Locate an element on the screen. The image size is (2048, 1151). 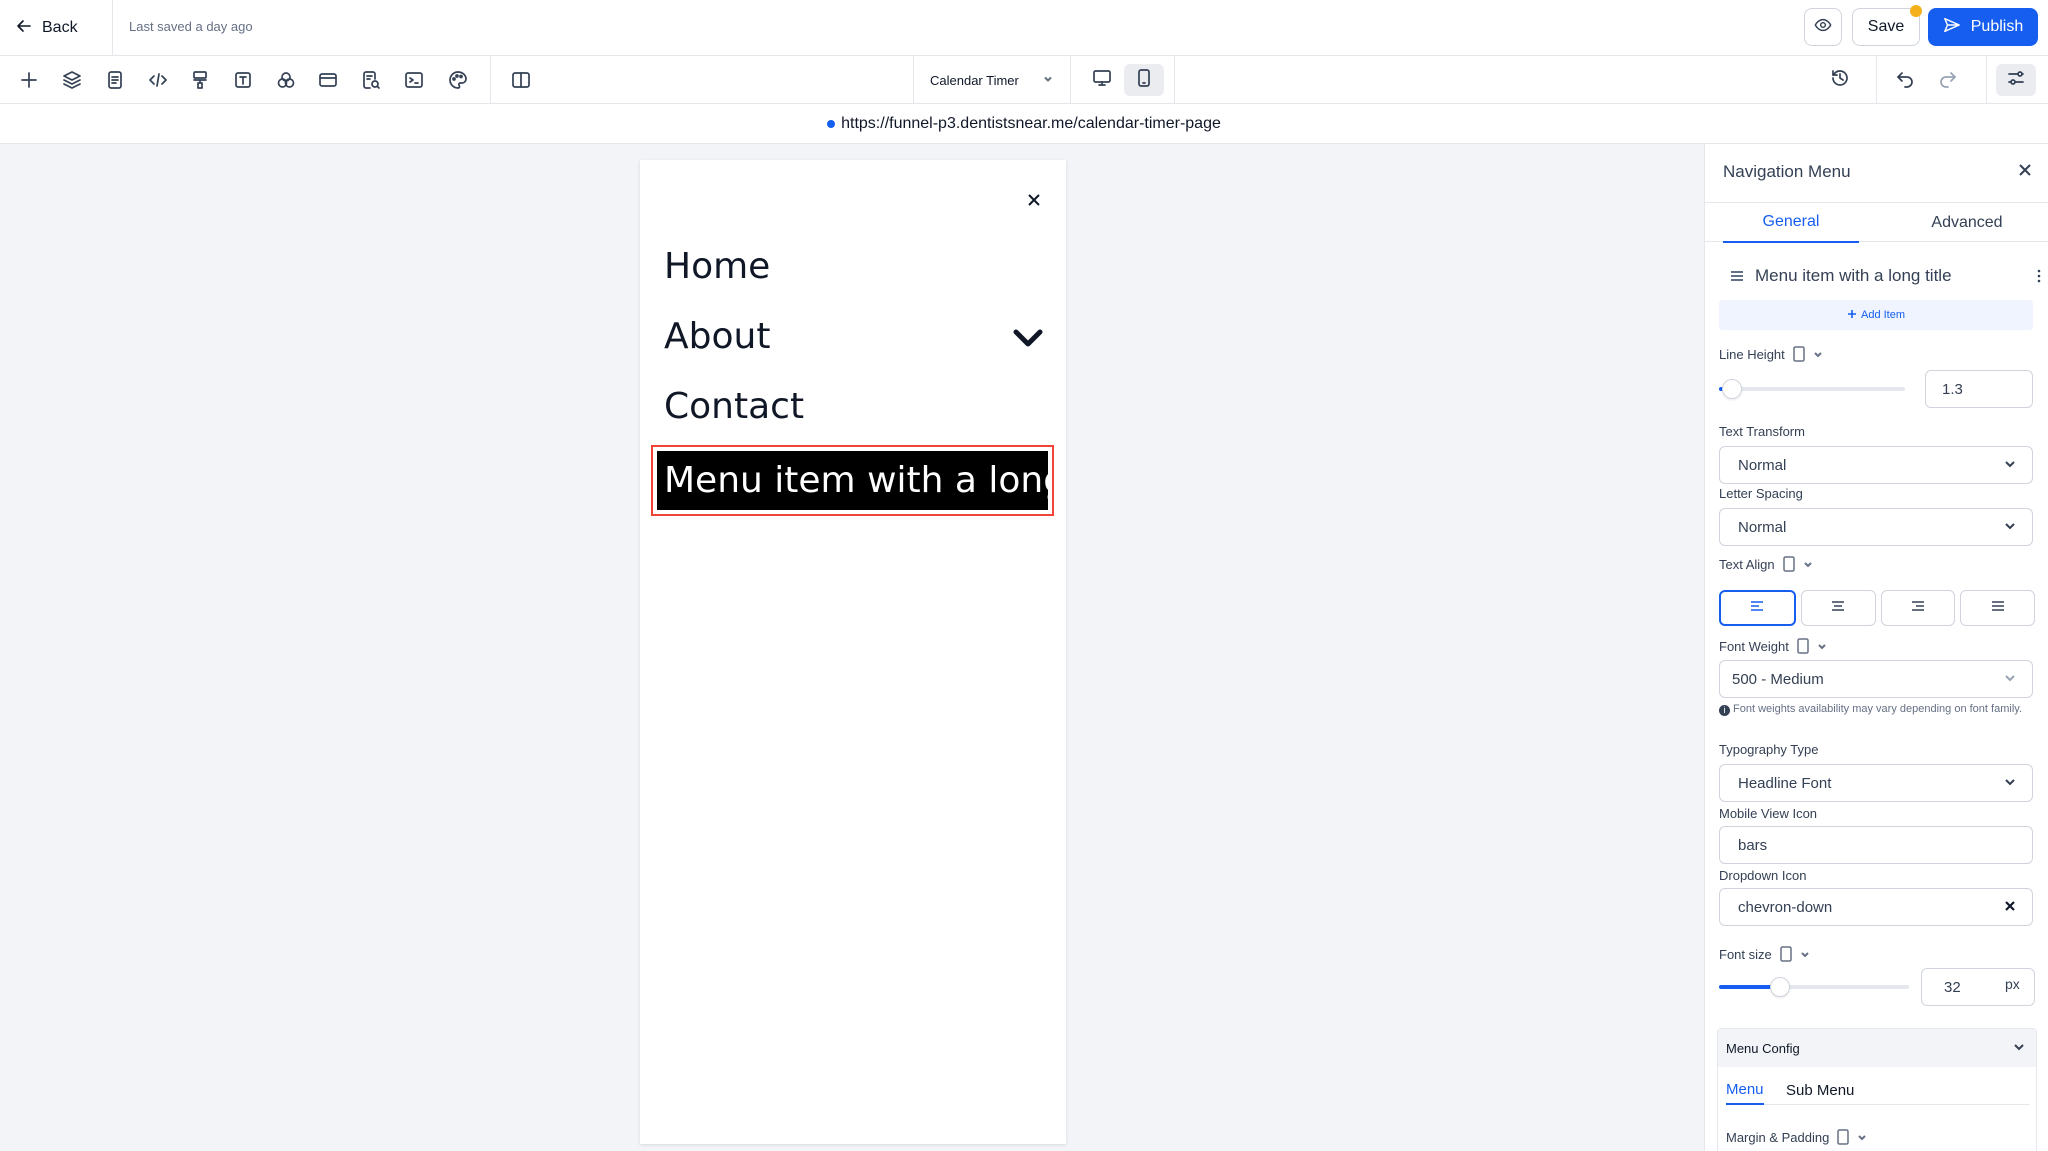
top-divider is located at coordinates (112, 28).